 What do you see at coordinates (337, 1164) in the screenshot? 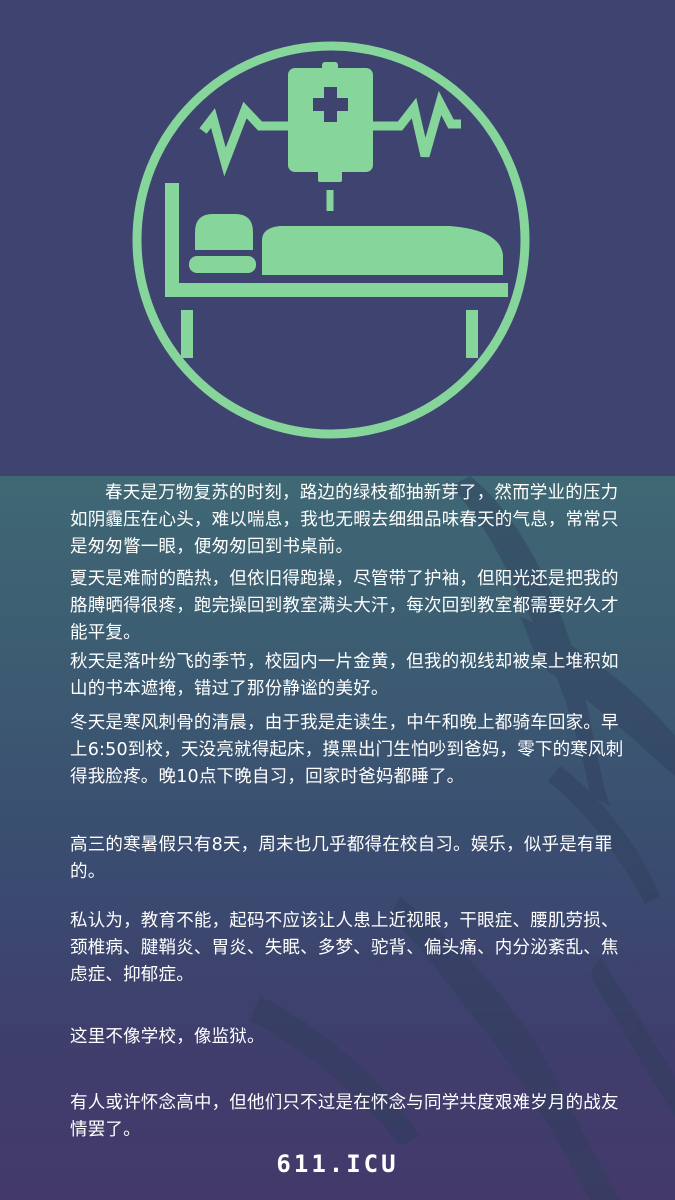
I see `site-footer-label: 611.ICU` at bounding box center [337, 1164].